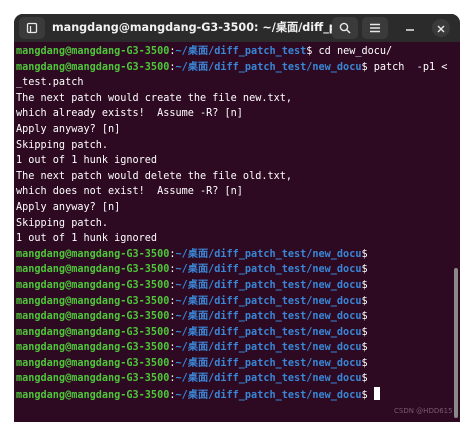 This screenshot has width=474, height=437. Describe the element at coordinates (129, 114) in the screenshot. I see `output-text: which already exists! Assume -R? [n]` at that location.